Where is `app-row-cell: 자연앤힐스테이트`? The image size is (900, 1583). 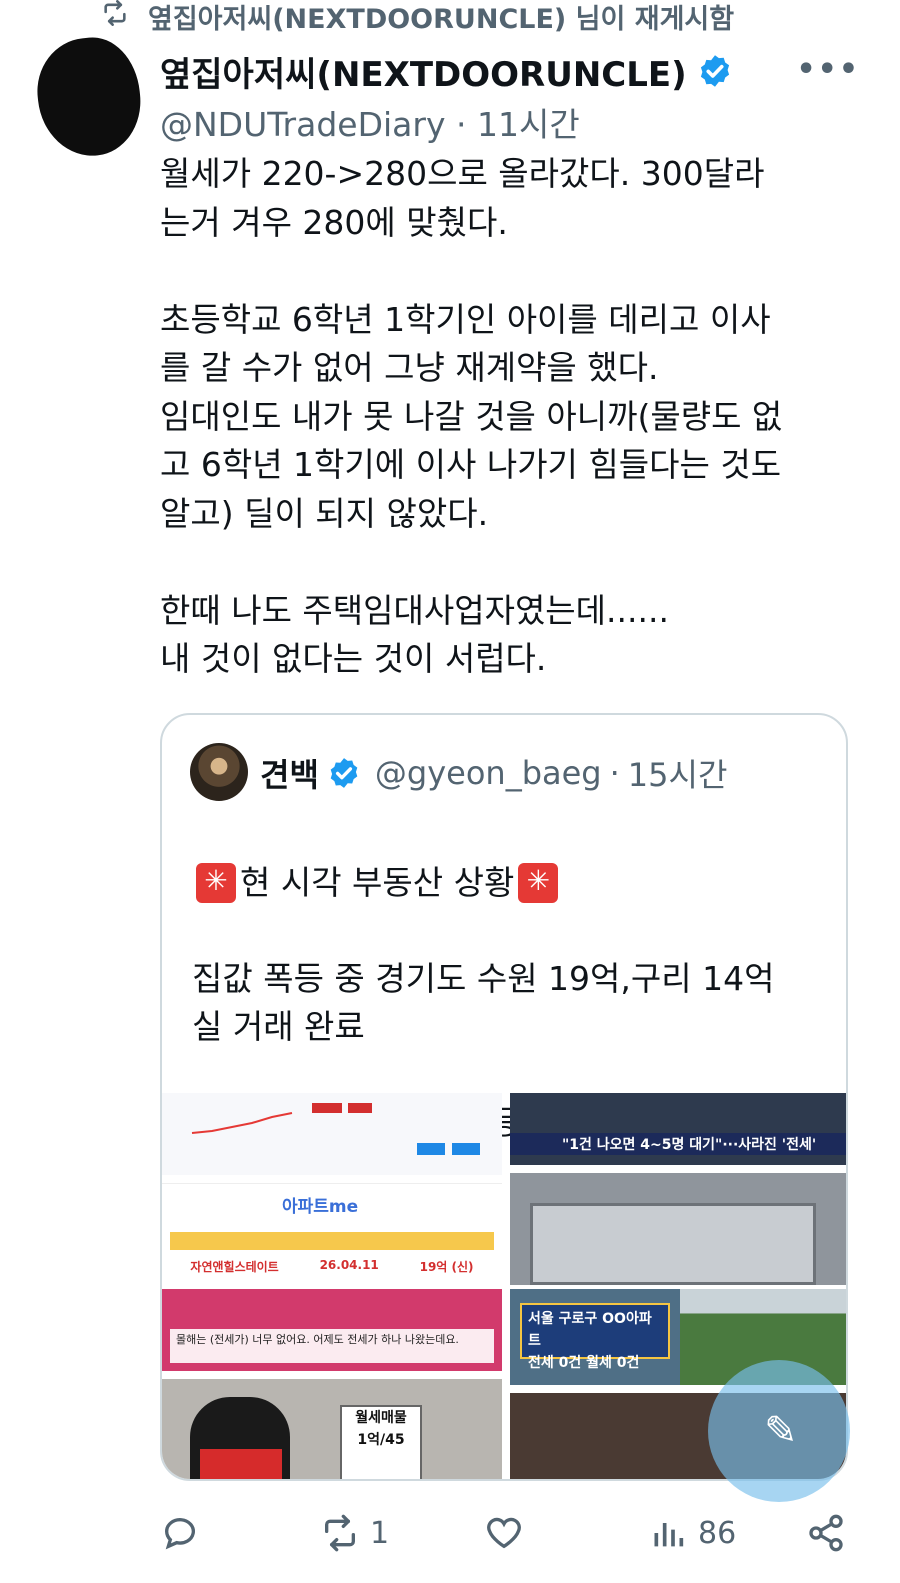 app-row-cell: 자연앤힐스테이트 is located at coordinates (234, 1267).